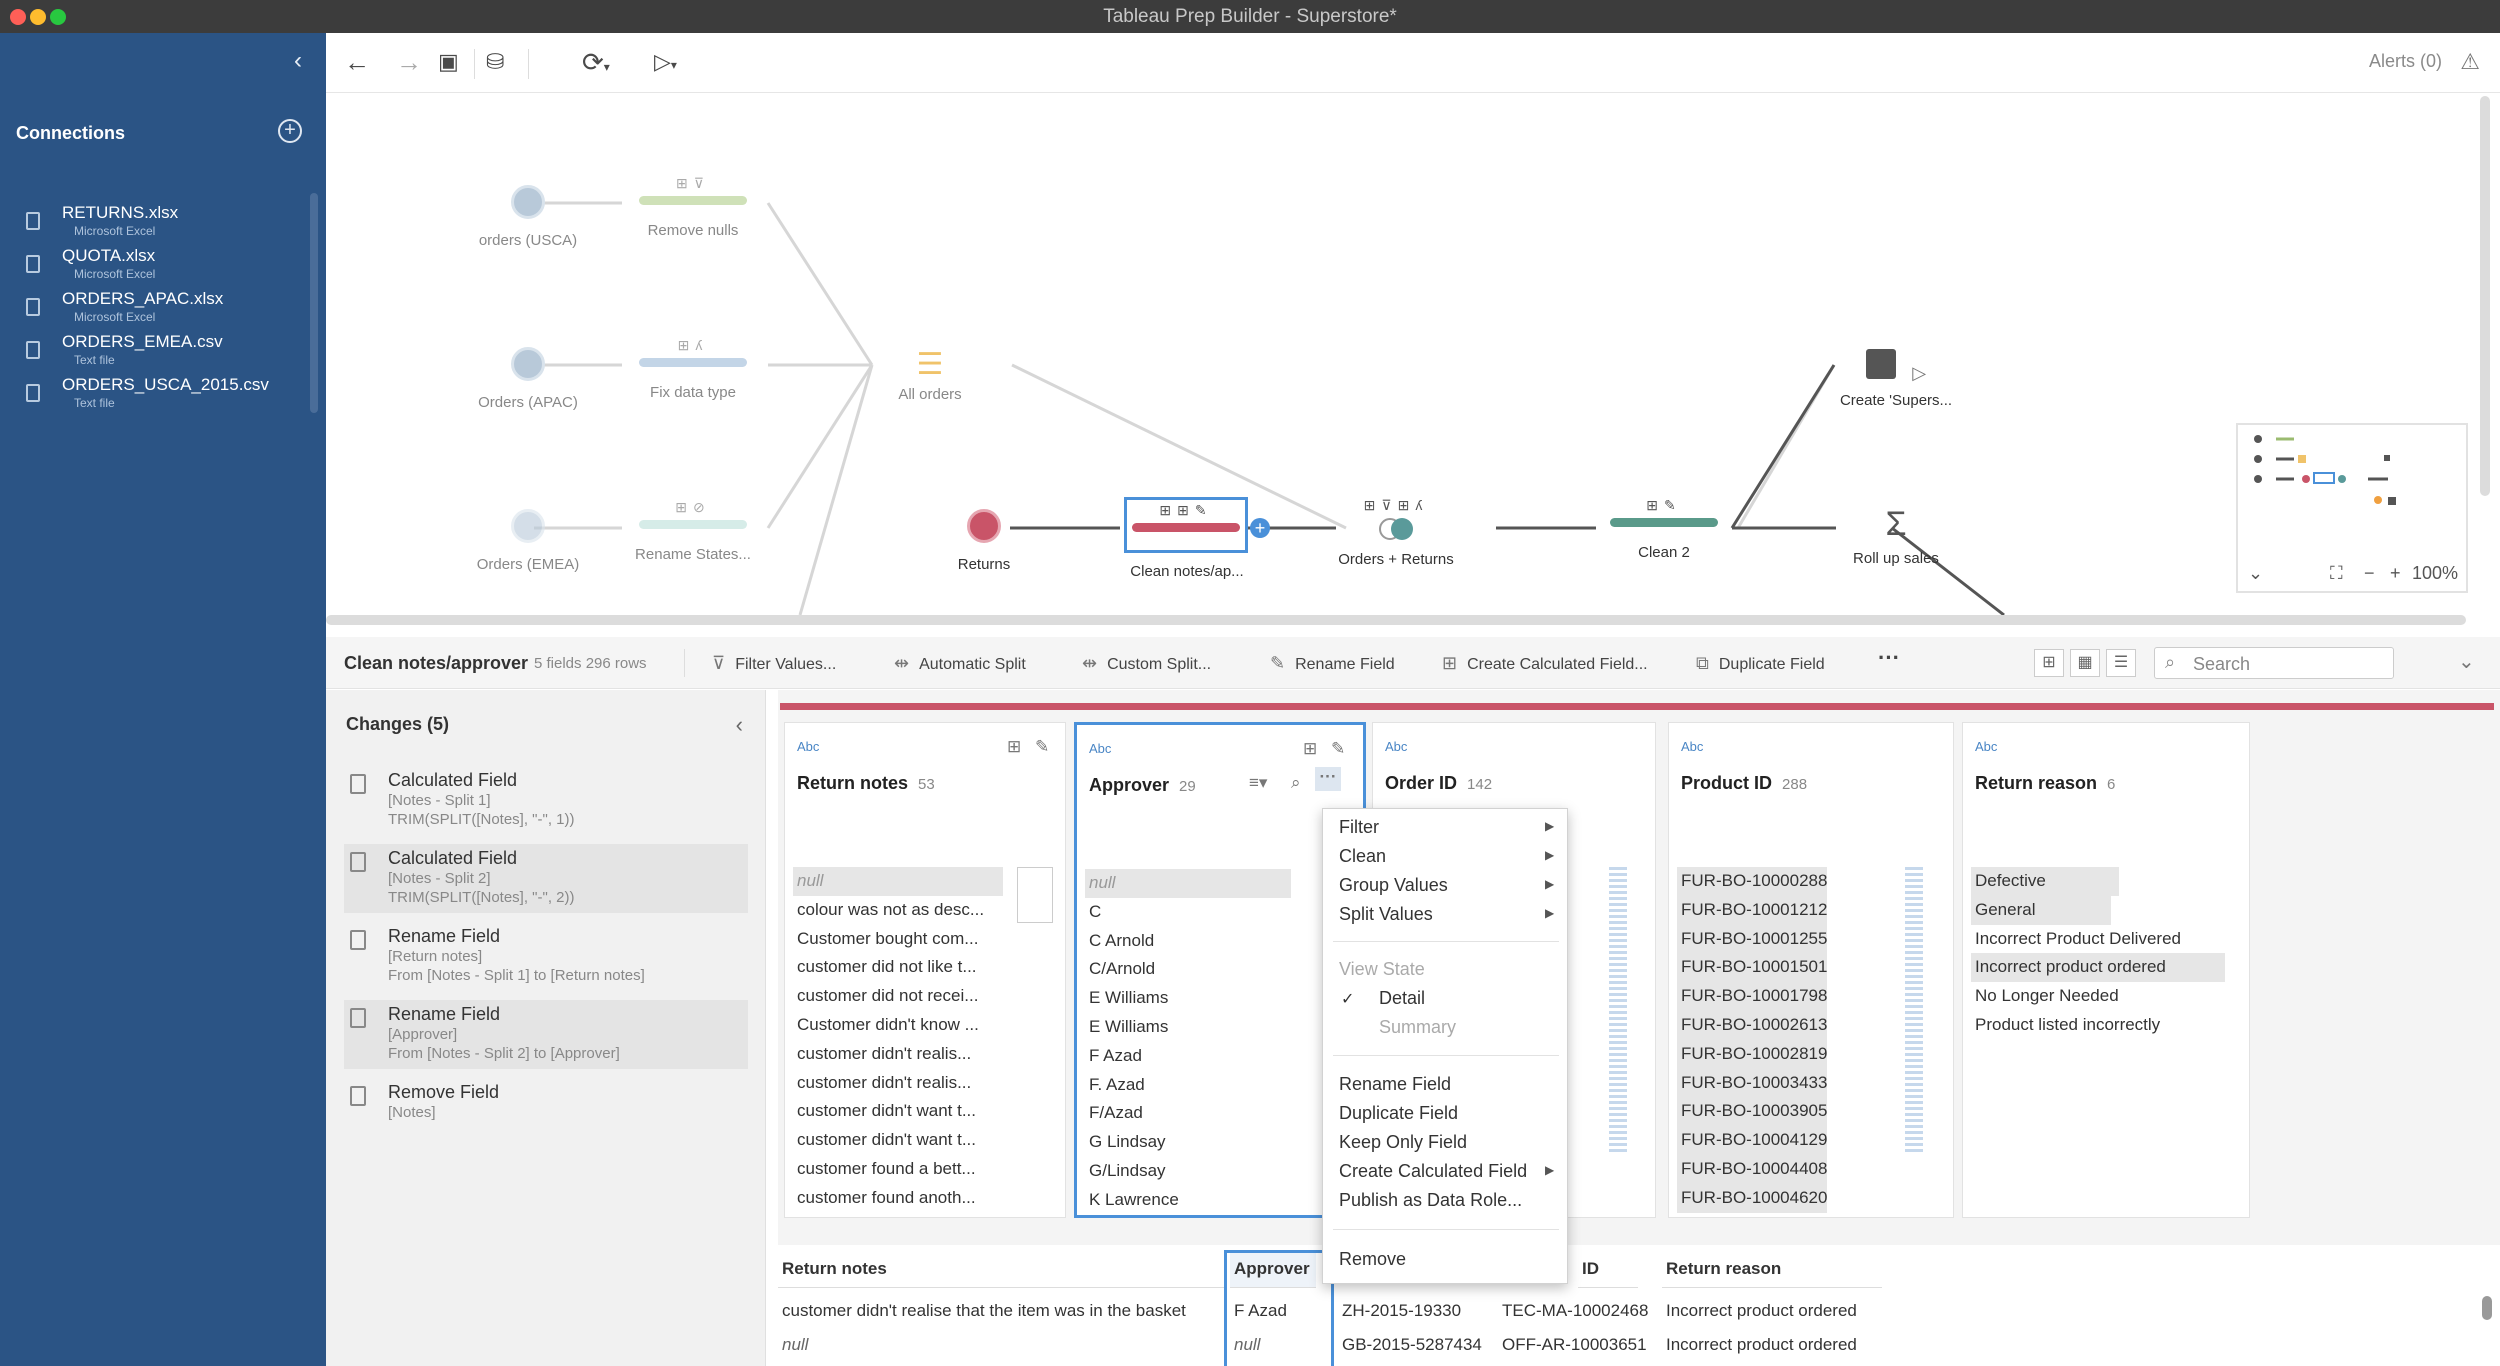  Describe the element at coordinates (1188, 1142) in the screenshot. I see `value-item: G Lindsay` at that location.